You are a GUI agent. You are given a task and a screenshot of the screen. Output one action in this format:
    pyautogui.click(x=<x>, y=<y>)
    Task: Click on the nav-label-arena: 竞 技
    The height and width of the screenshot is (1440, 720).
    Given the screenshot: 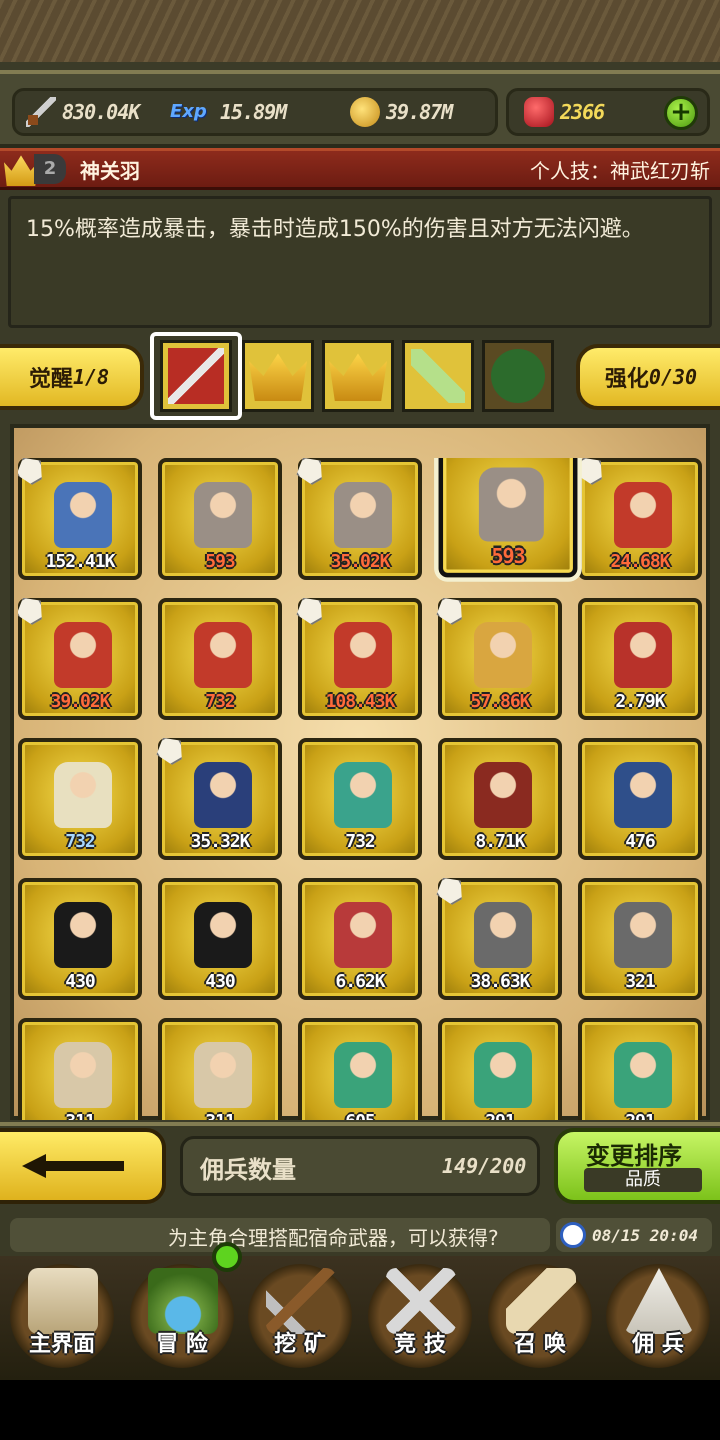 What is the action you would take?
    pyautogui.click(x=420, y=1344)
    